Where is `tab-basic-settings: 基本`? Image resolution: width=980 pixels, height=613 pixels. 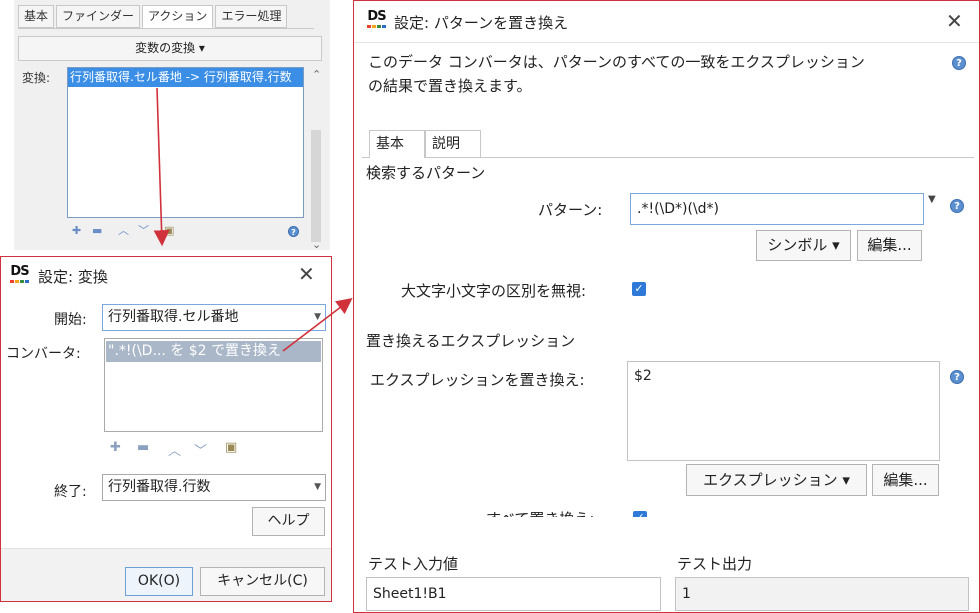
tab-basic-settings: 基本 is located at coordinates (397, 144).